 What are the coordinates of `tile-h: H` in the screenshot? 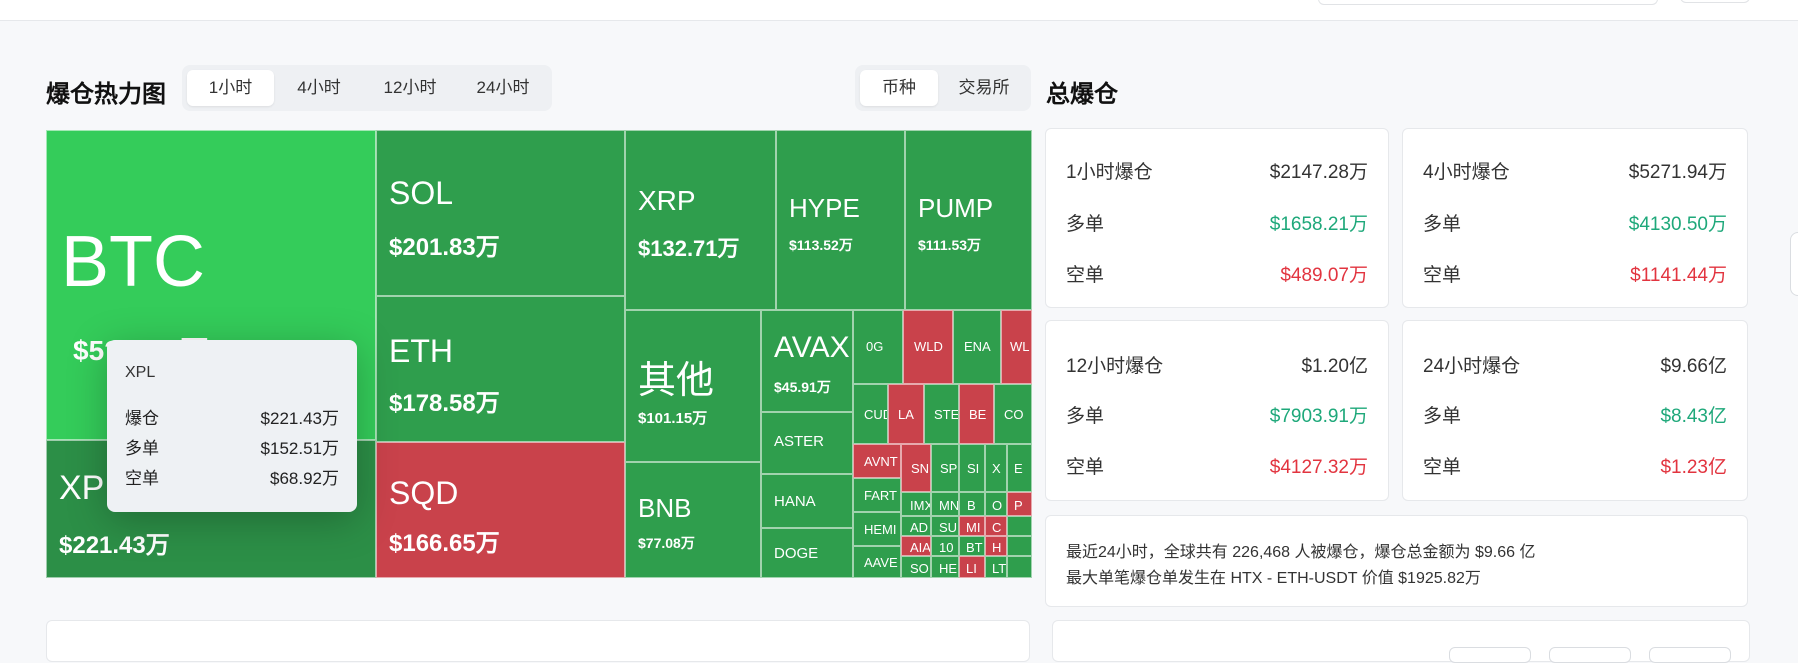 It's located at (996, 546).